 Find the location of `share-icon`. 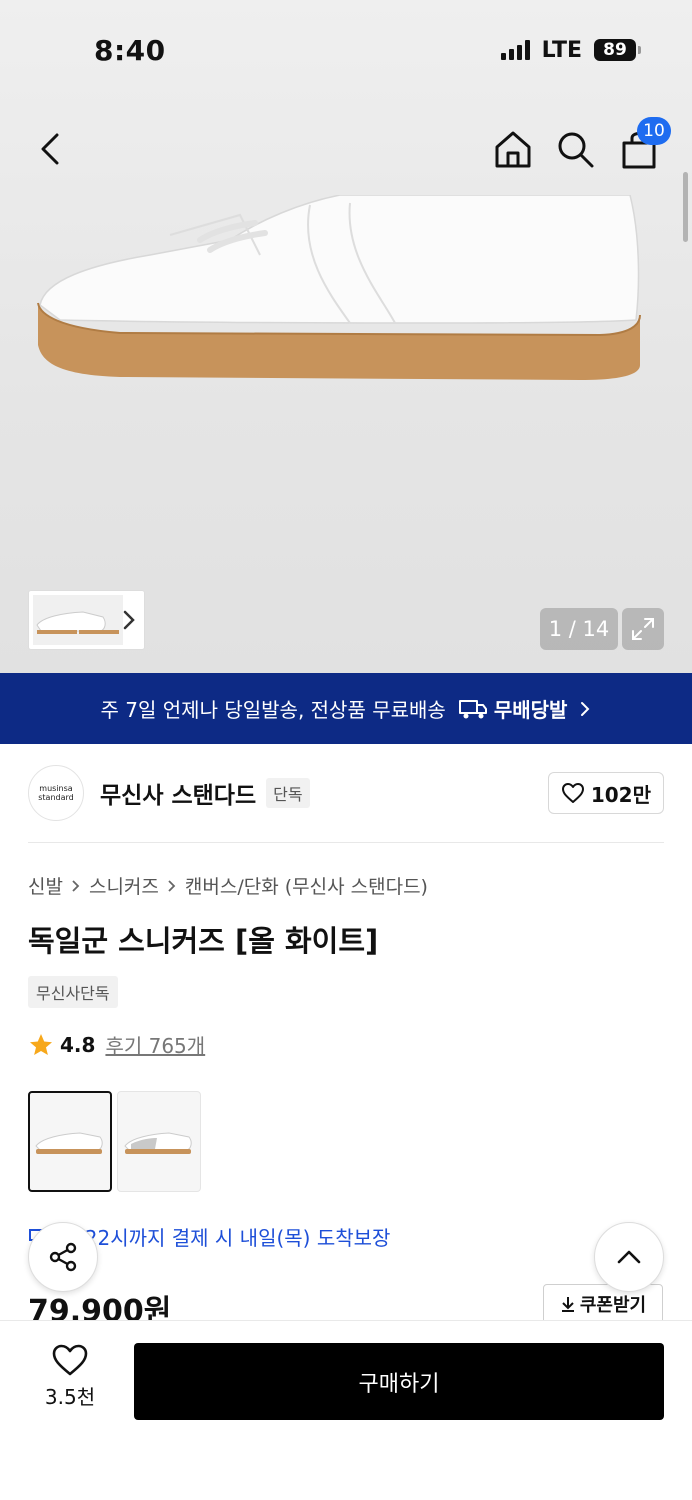

share-icon is located at coordinates (63, 1257).